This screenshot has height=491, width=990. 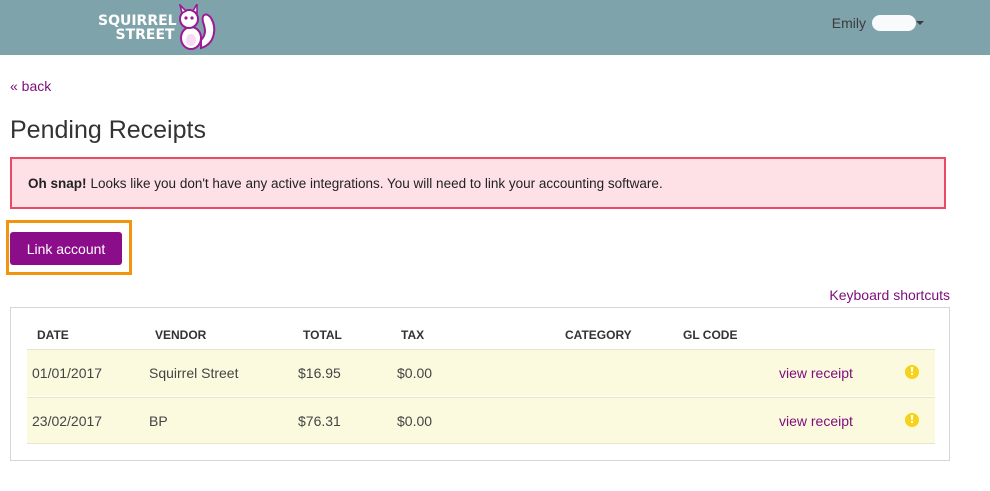 What do you see at coordinates (920, 23) in the screenshot?
I see `chevron-down-icon` at bounding box center [920, 23].